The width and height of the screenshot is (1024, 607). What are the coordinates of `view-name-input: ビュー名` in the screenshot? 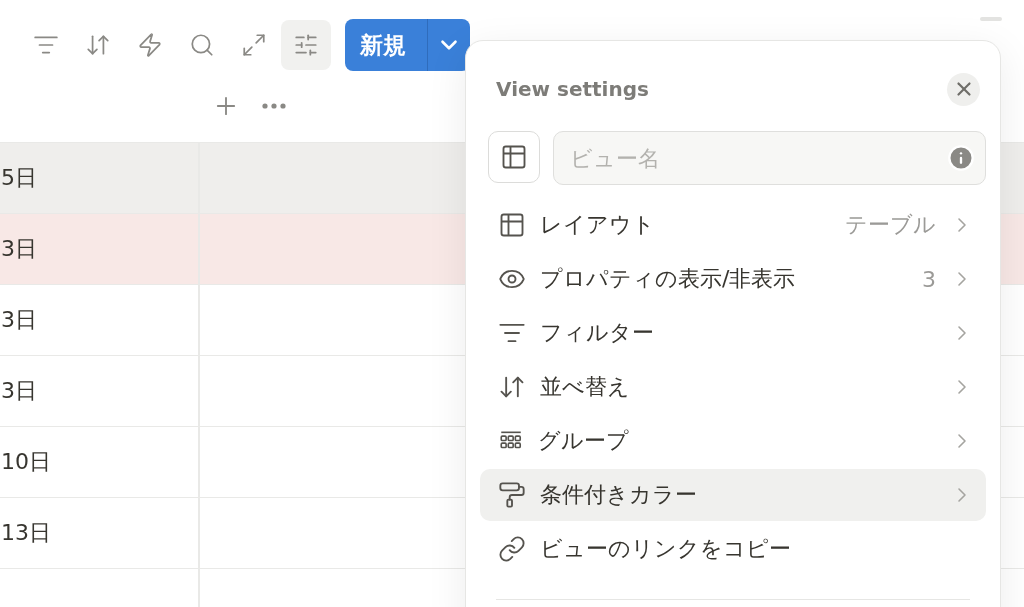 It's located at (753, 158).